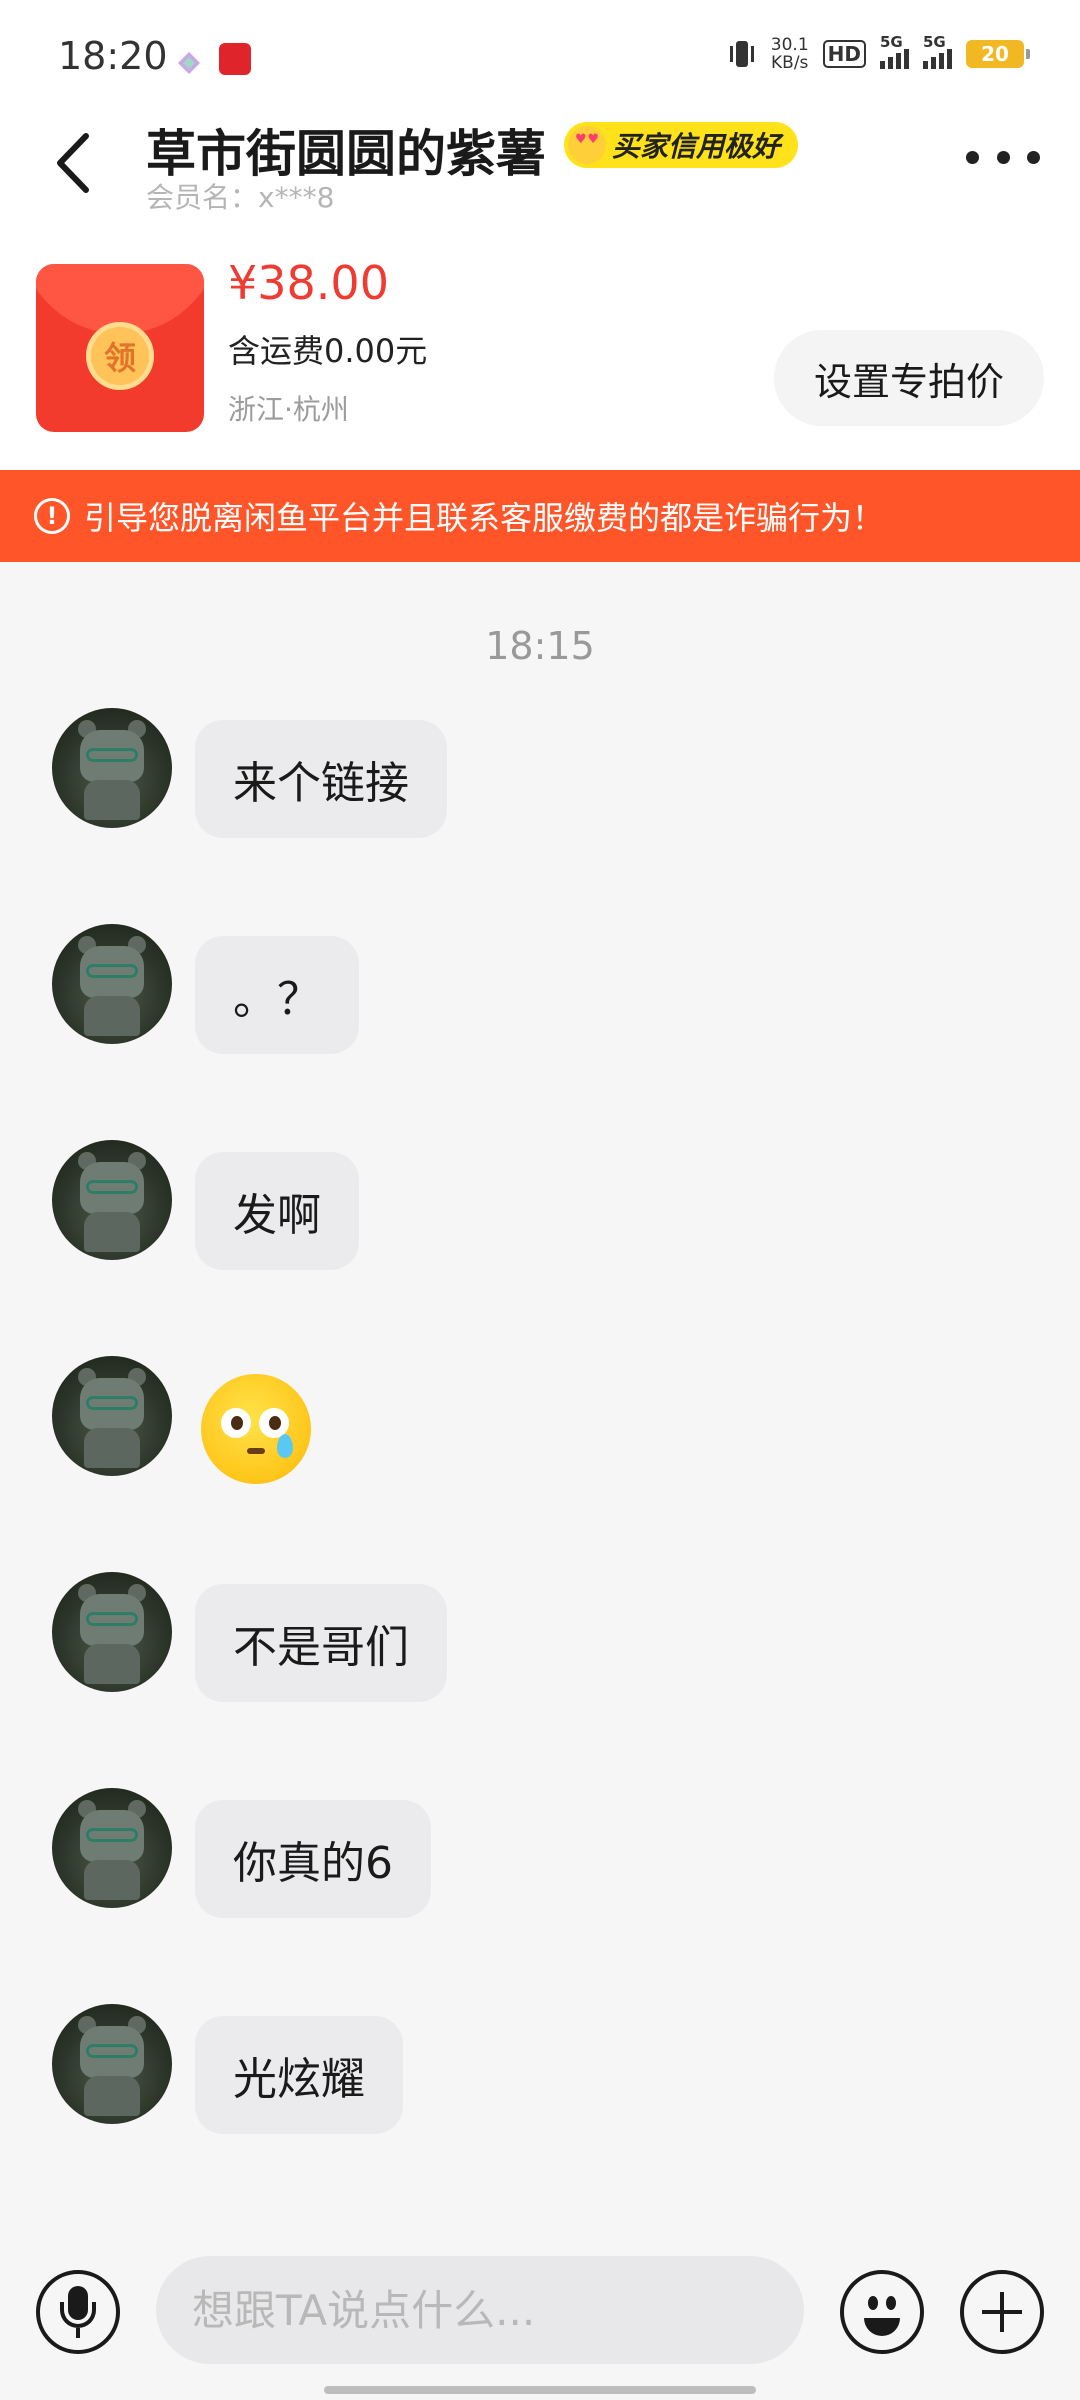 The image size is (1080, 2400). What do you see at coordinates (308, 283) in the screenshot?
I see `product-price: ¥38.00` at bounding box center [308, 283].